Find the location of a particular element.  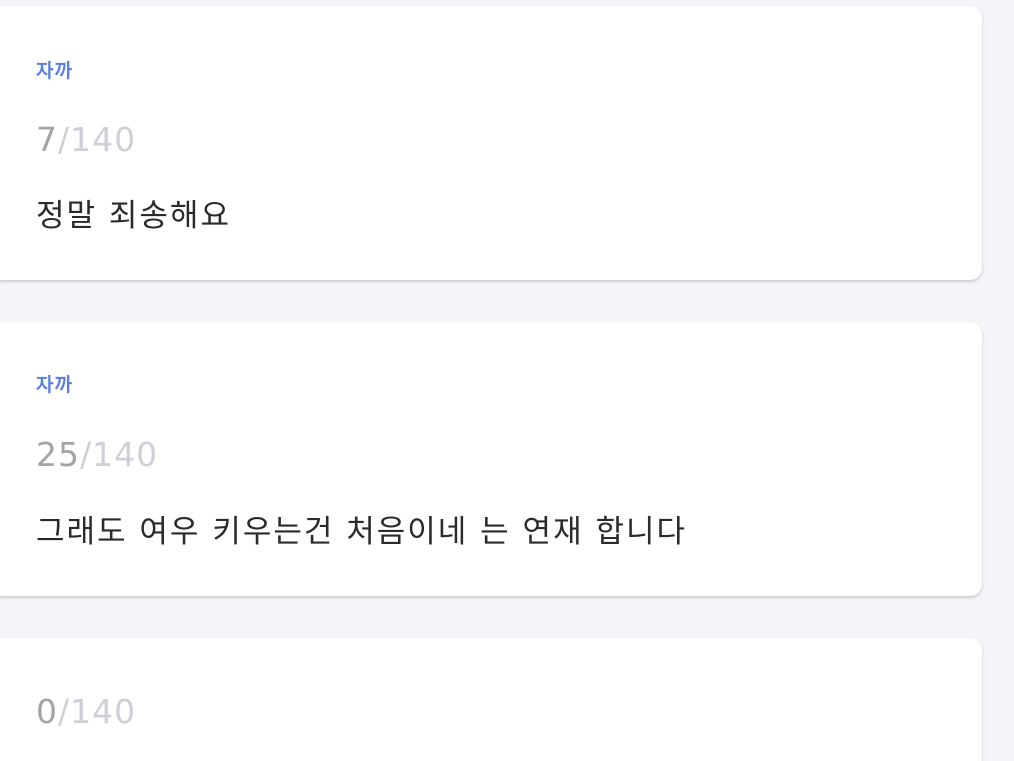

comment-text: 그래도 여우 키우는건 처음이네 는 연재 합니다 is located at coordinates (362, 532).